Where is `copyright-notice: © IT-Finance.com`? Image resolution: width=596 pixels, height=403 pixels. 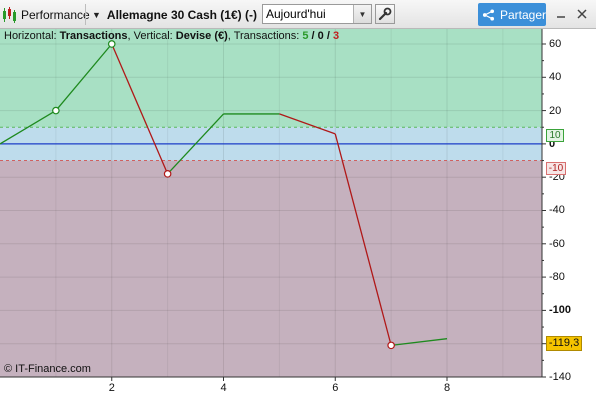 copyright-notice: © IT-Finance.com is located at coordinates (47, 369).